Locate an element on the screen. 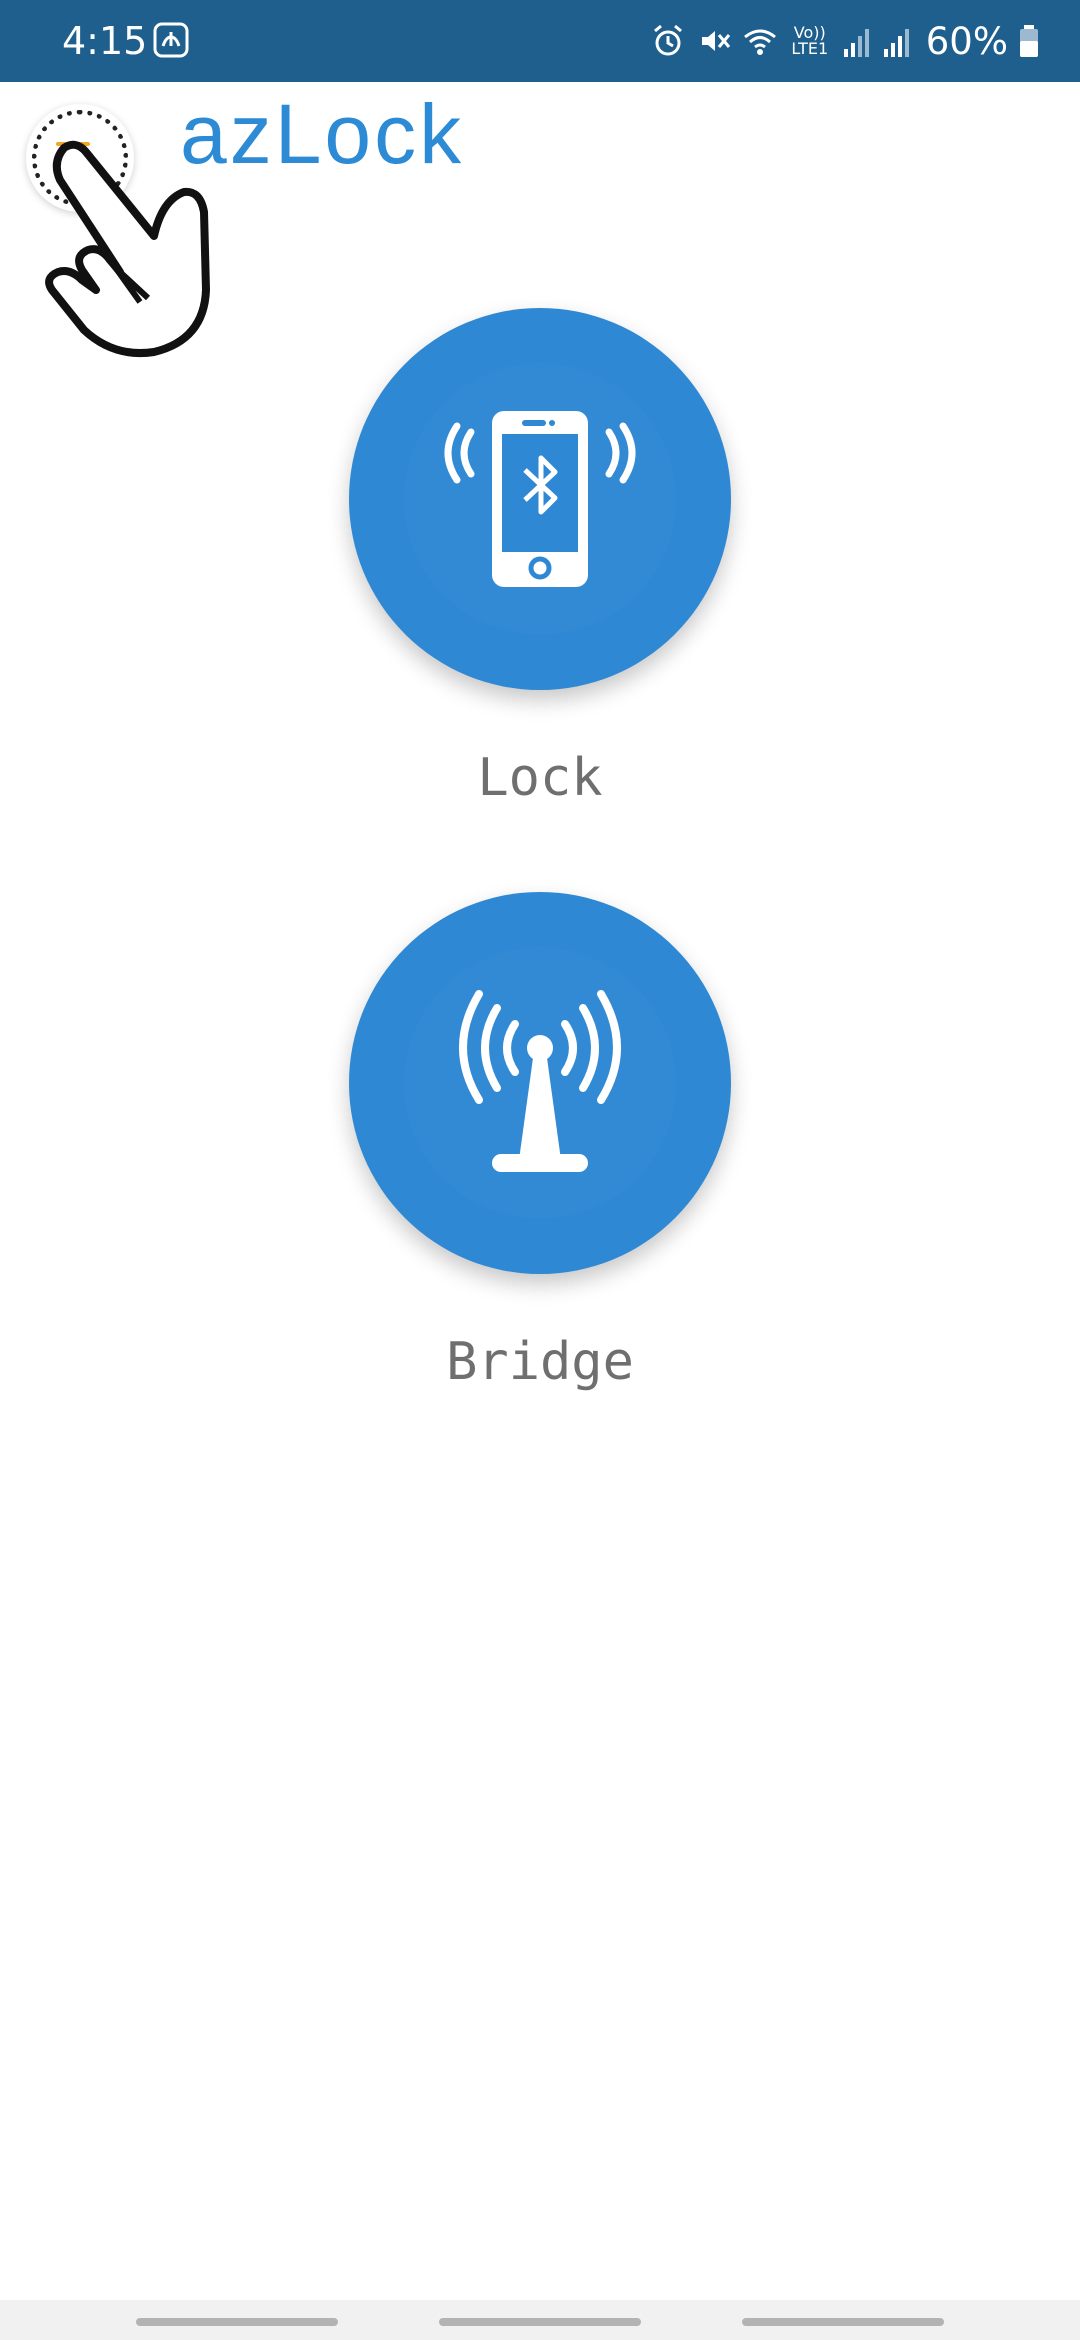  bridge-label: Bridge is located at coordinates (540, 1362).